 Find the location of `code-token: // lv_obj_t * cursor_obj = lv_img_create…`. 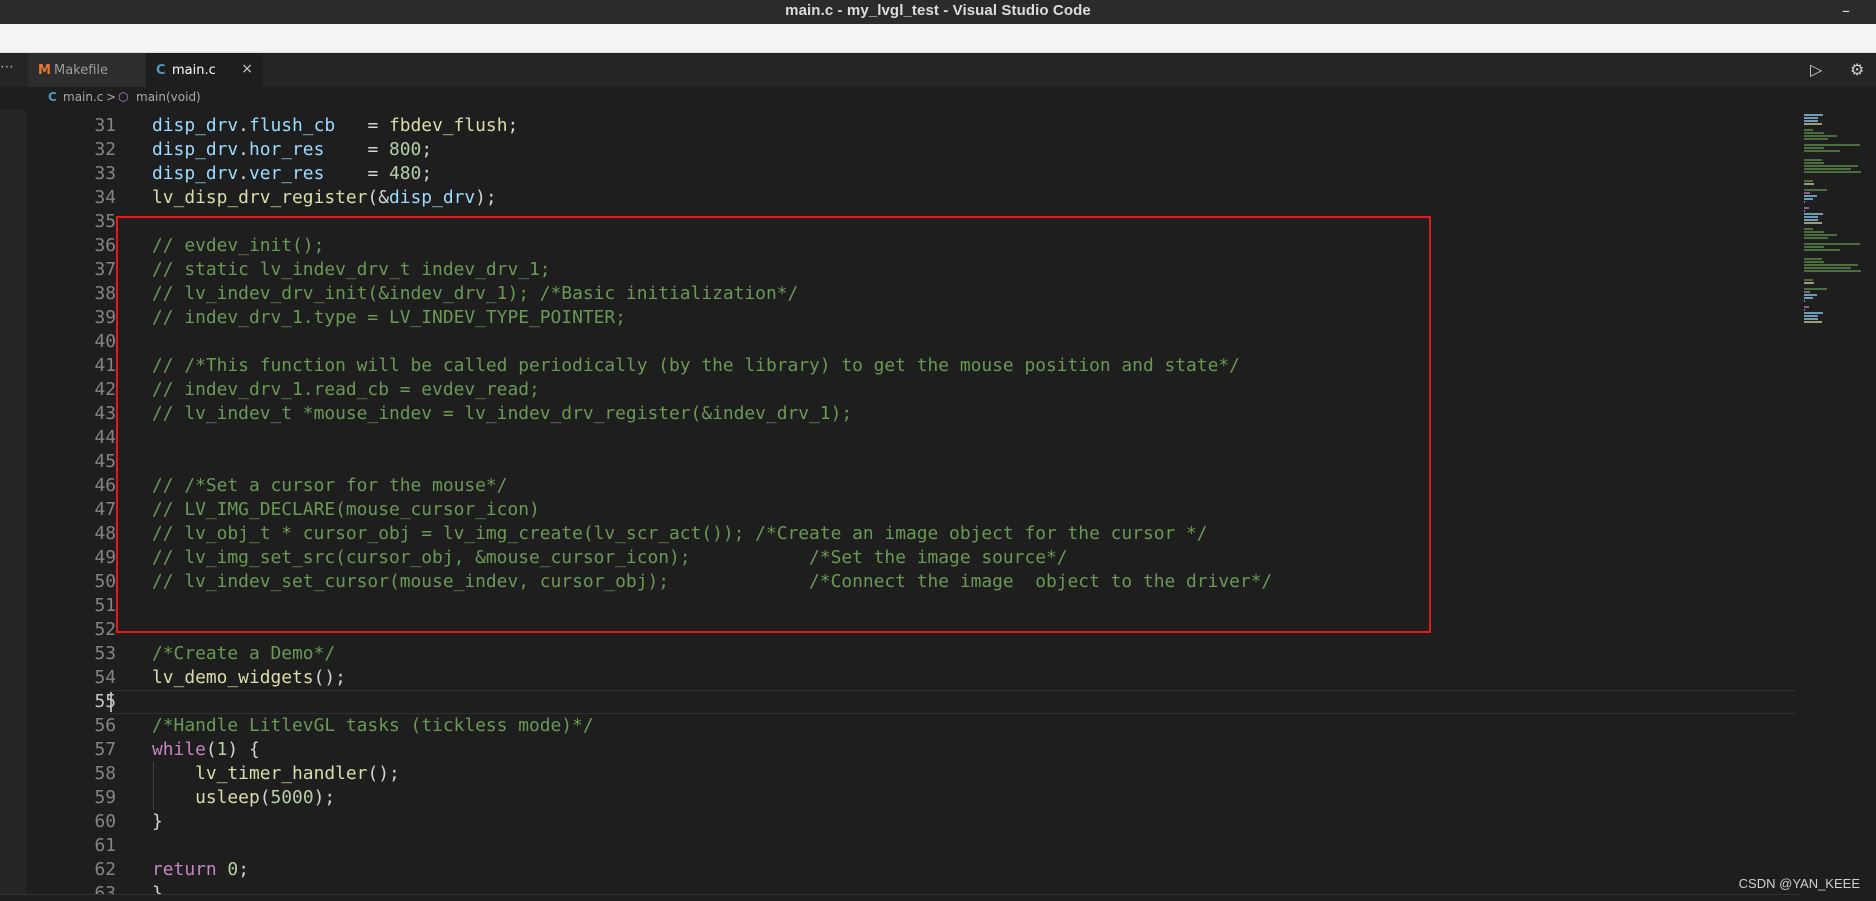

code-token: // lv_obj_t * cursor_obj = lv_img_create… is located at coordinates (680, 533).